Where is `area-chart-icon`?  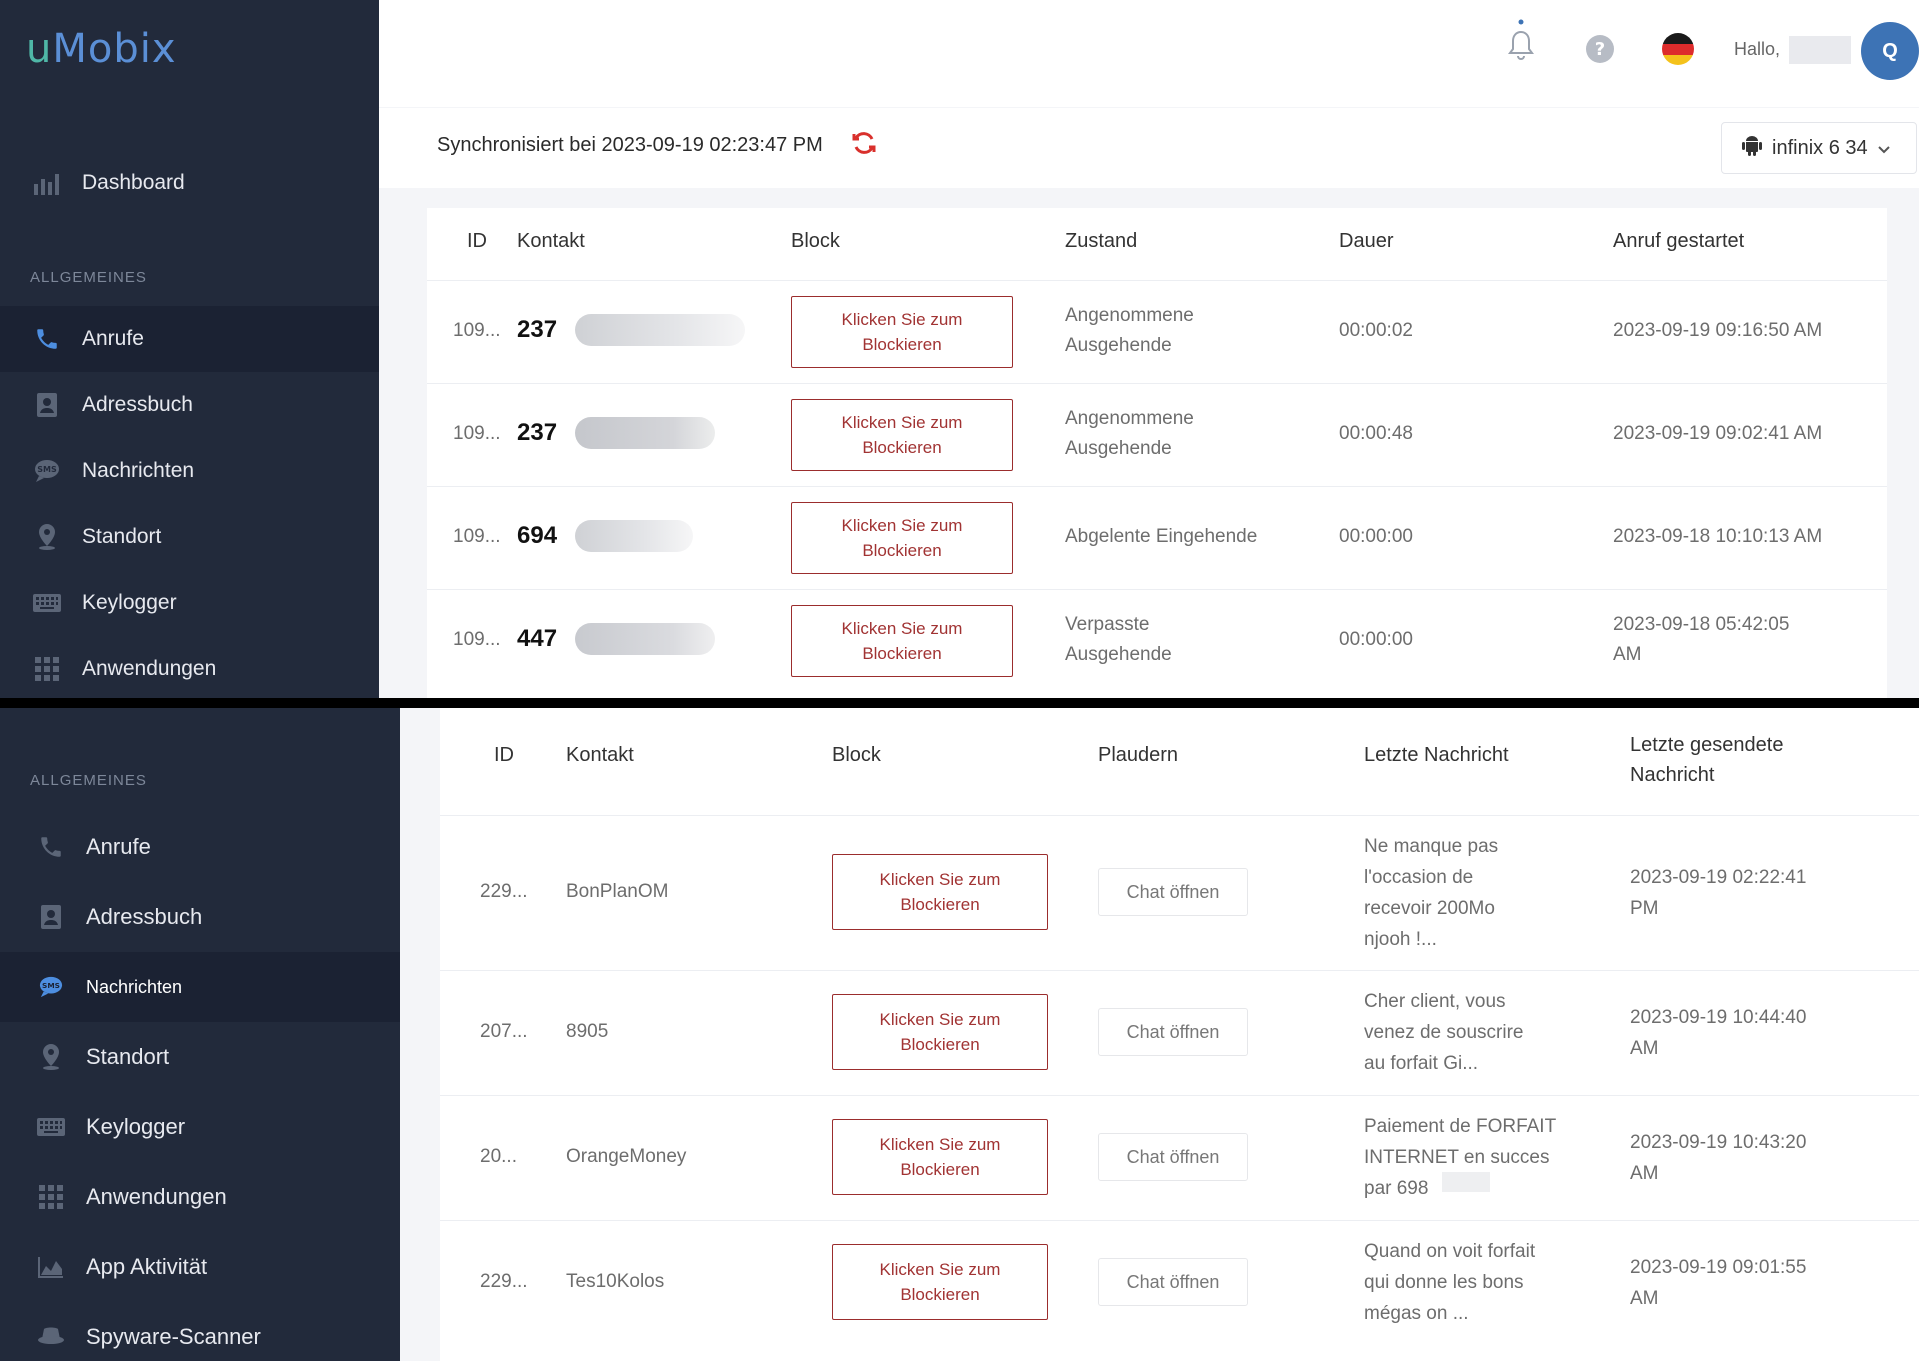 area-chart-icon is located at coordinates (51, 1267).